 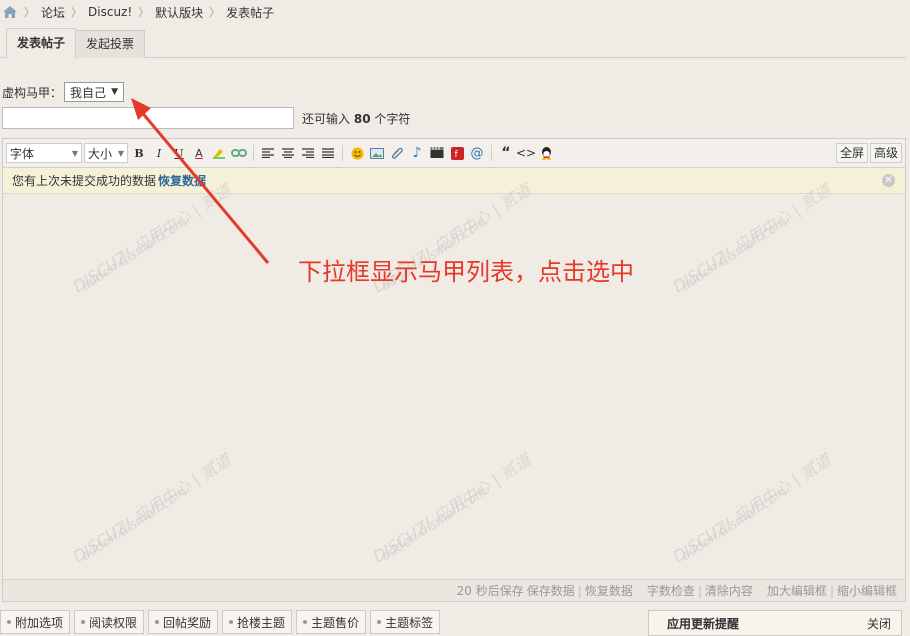 What do you see at coordinates (220, 622) in the screenshot?
I see `post-options-bar: 附加选项 阅读权限 回帖奖励 抢楼主题 主题售价 主题标签` at bounding box center [220, 622].